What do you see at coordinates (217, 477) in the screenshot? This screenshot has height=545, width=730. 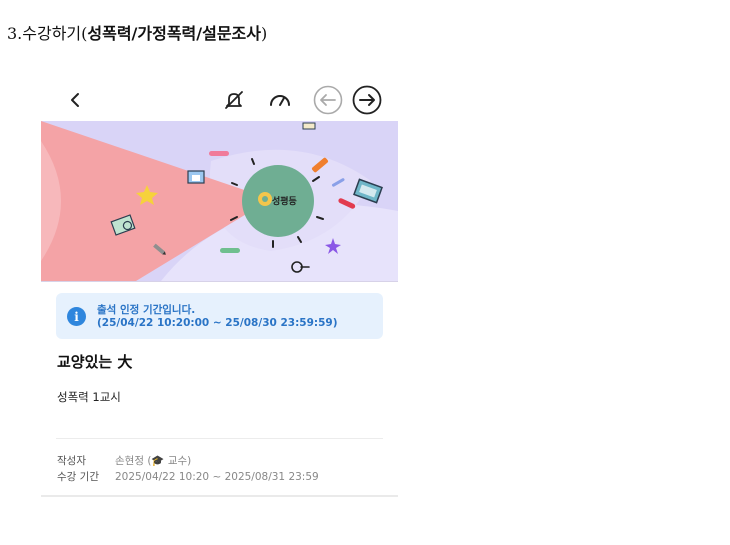 I see `period-value: 2025/04/22 10:20 ~ 2025/08/31 23:59` at bounding box center [217, 477].